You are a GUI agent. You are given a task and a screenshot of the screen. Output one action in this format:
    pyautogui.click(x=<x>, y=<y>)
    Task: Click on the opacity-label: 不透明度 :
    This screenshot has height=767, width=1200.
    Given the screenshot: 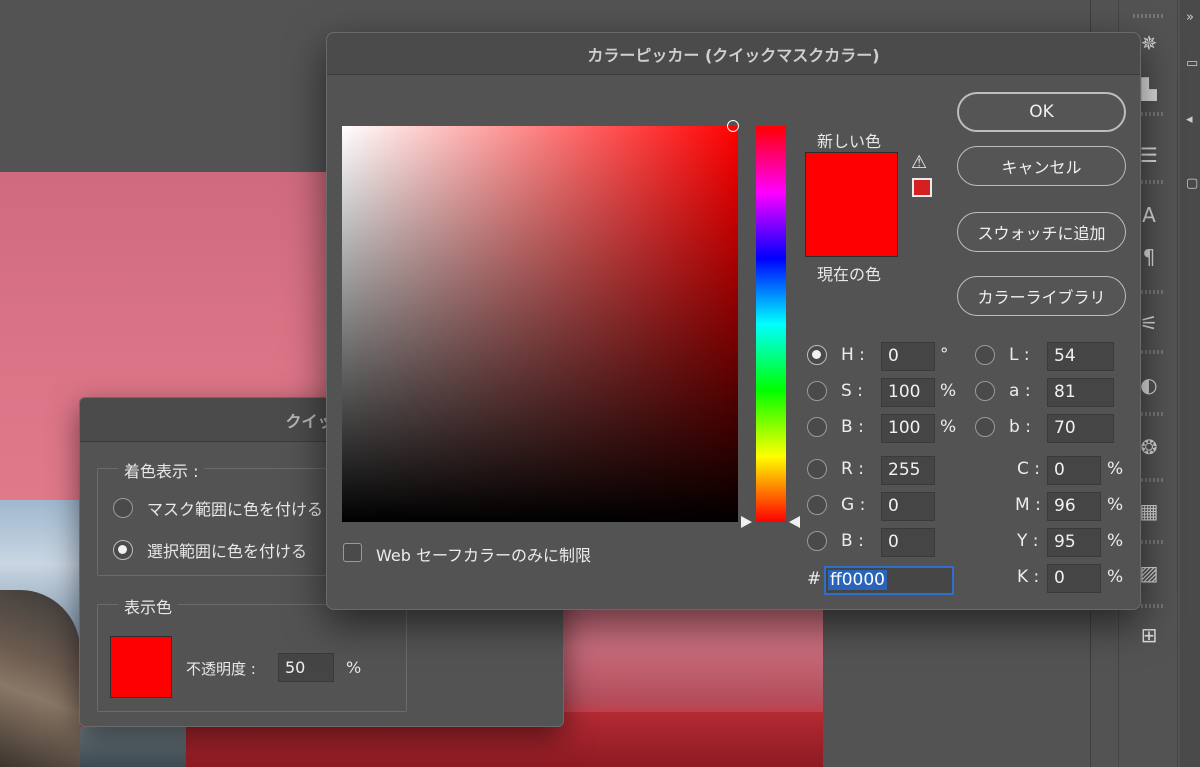 What is the action you would take?
    pyautogui.click(x=221, y=669)
    